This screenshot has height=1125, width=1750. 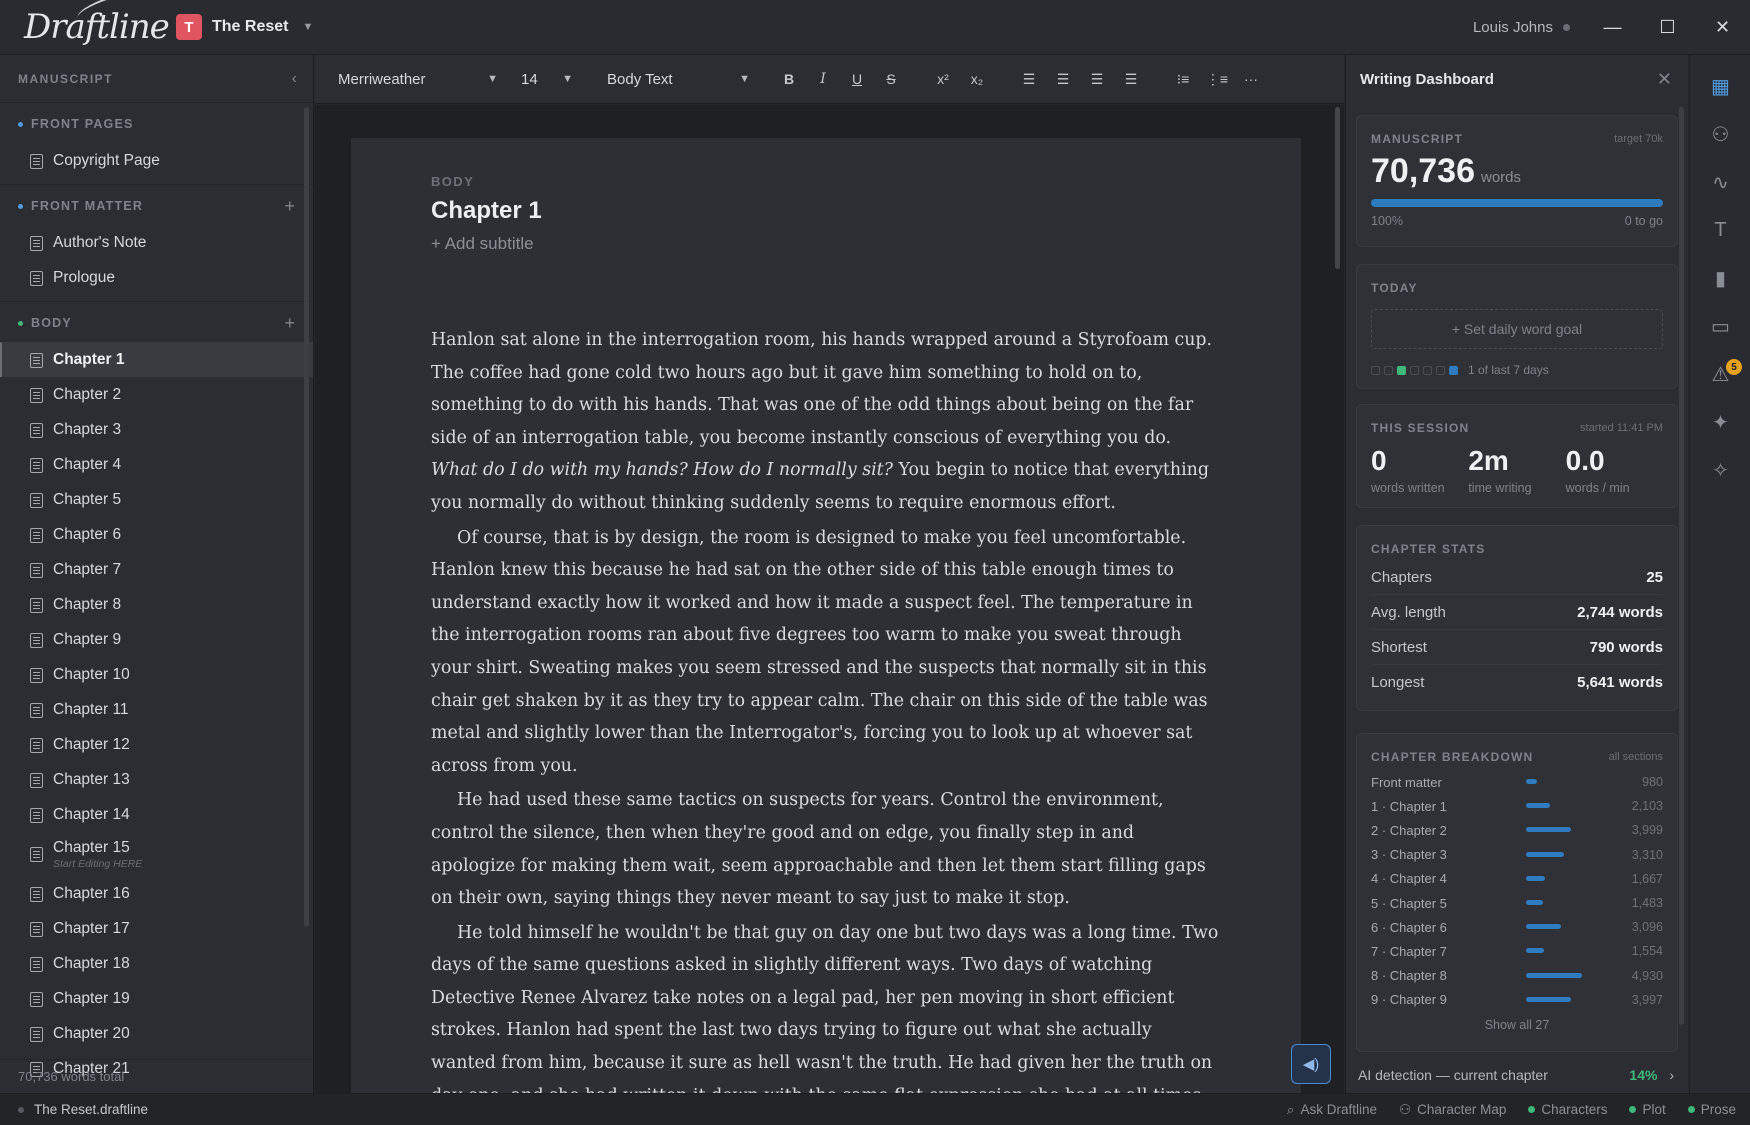 I want to click on sidebar-scrollbar, so click(x=306, y=517).